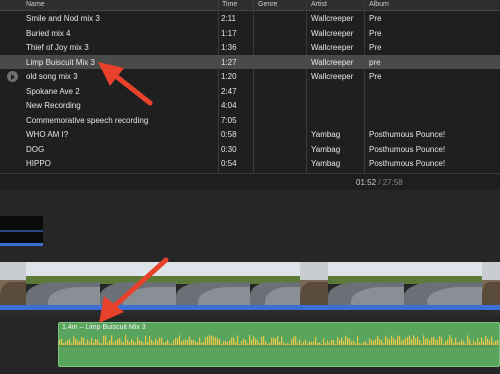  What do you see at coordinates (125, 84) in the screenshot?
I see `arrow-to-selected-song` at bounding box center [125, 84].